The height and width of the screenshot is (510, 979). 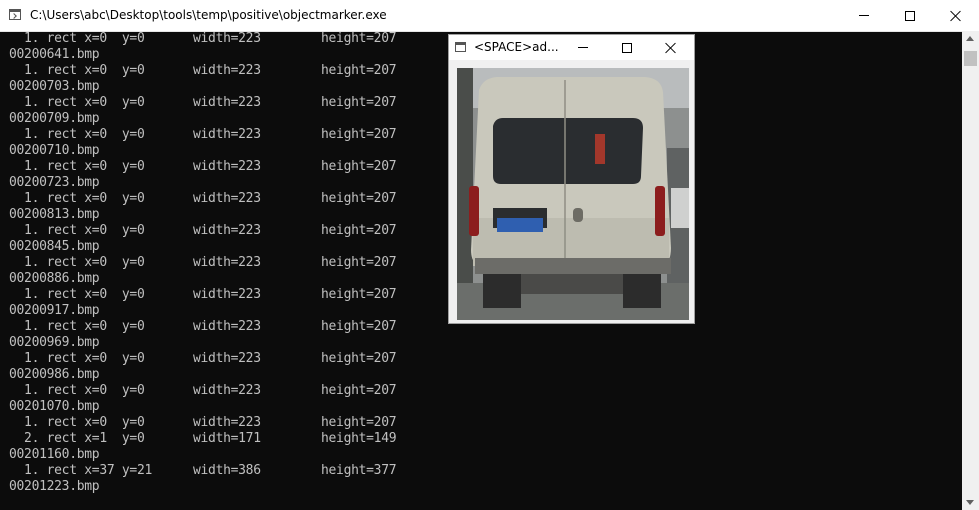 I want to click on console-line: 00200969.bmp, so click(x=484, y=343).